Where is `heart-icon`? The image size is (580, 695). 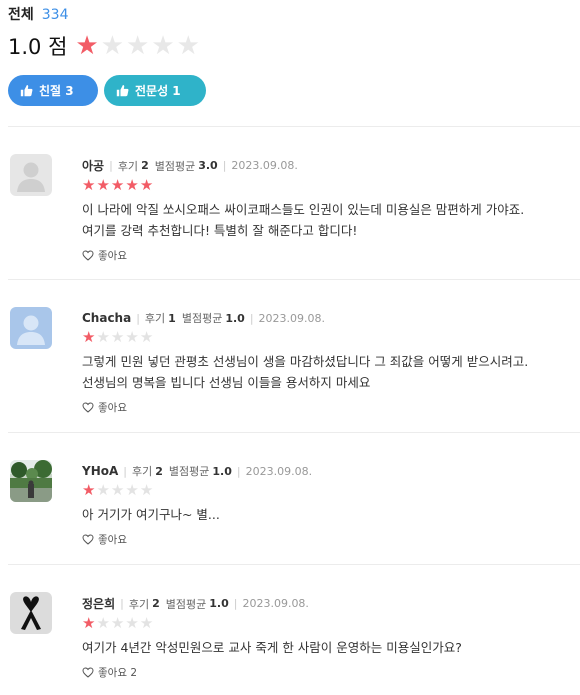
heart-icon is located at coordinates (88, 539).